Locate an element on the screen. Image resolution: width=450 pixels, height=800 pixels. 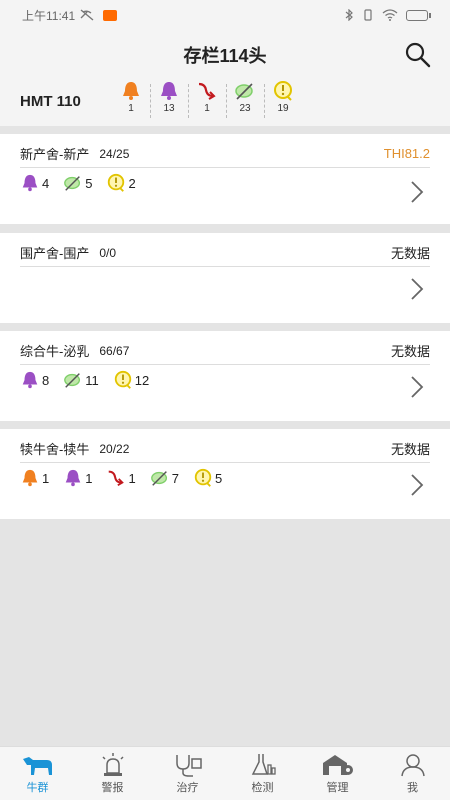
person-icon is located at coordinates (412, 765).